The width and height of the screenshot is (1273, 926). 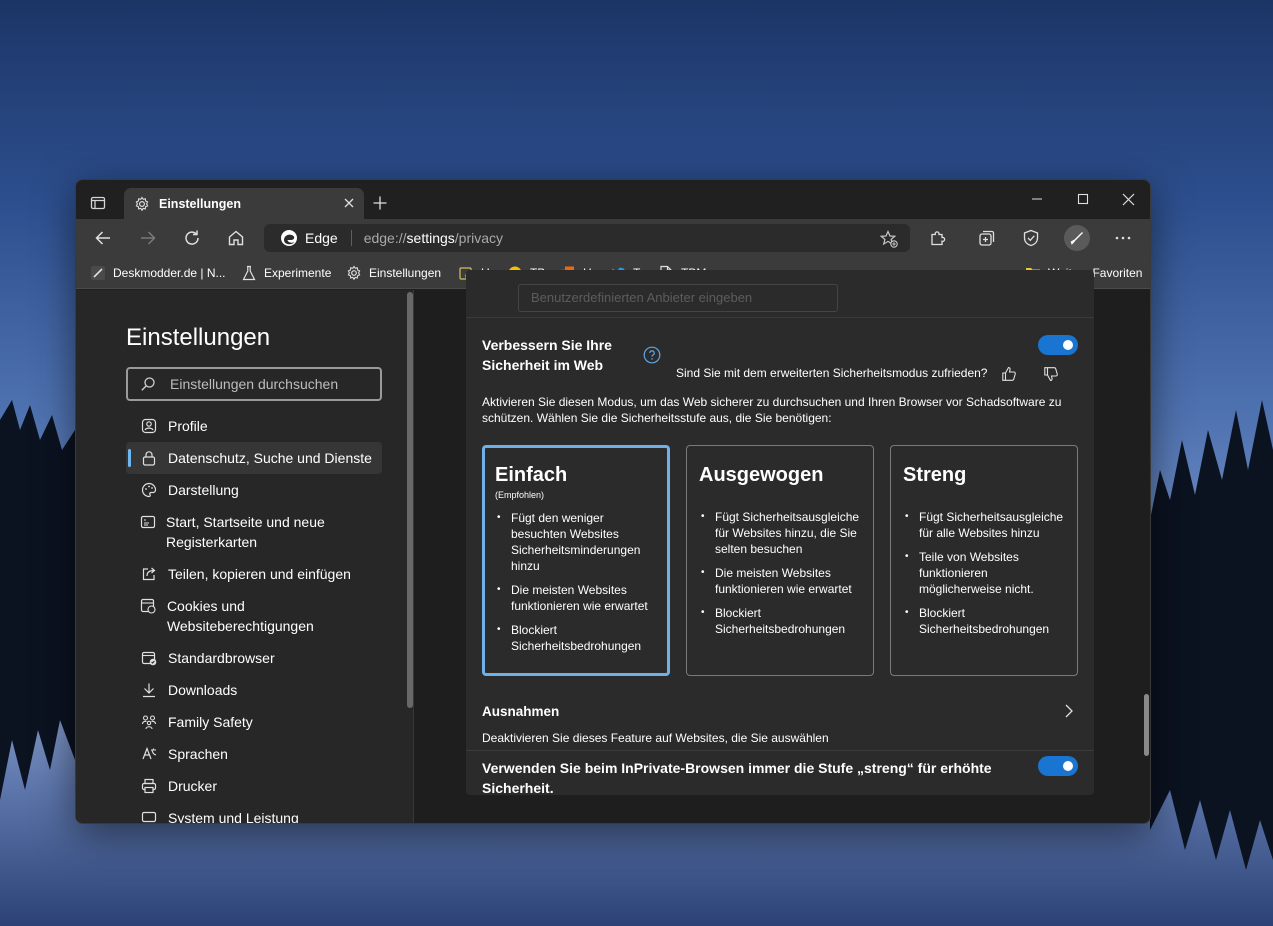 I want to click on thumbs-down-icon, so click(x=1051, y=376).